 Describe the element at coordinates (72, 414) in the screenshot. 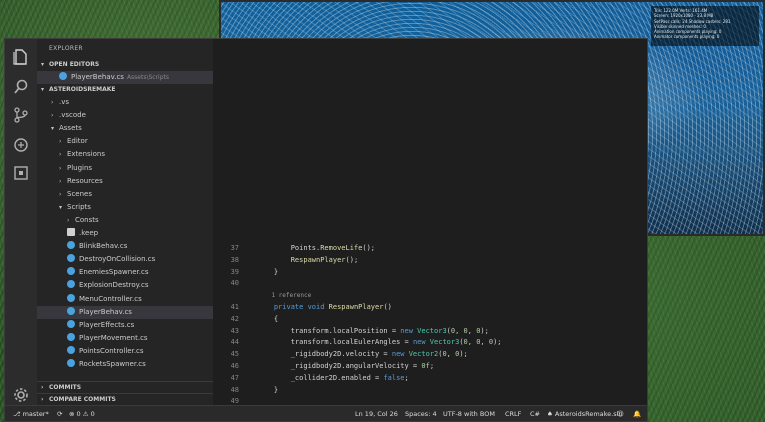

I see `error-icon: ⊗` at that location.